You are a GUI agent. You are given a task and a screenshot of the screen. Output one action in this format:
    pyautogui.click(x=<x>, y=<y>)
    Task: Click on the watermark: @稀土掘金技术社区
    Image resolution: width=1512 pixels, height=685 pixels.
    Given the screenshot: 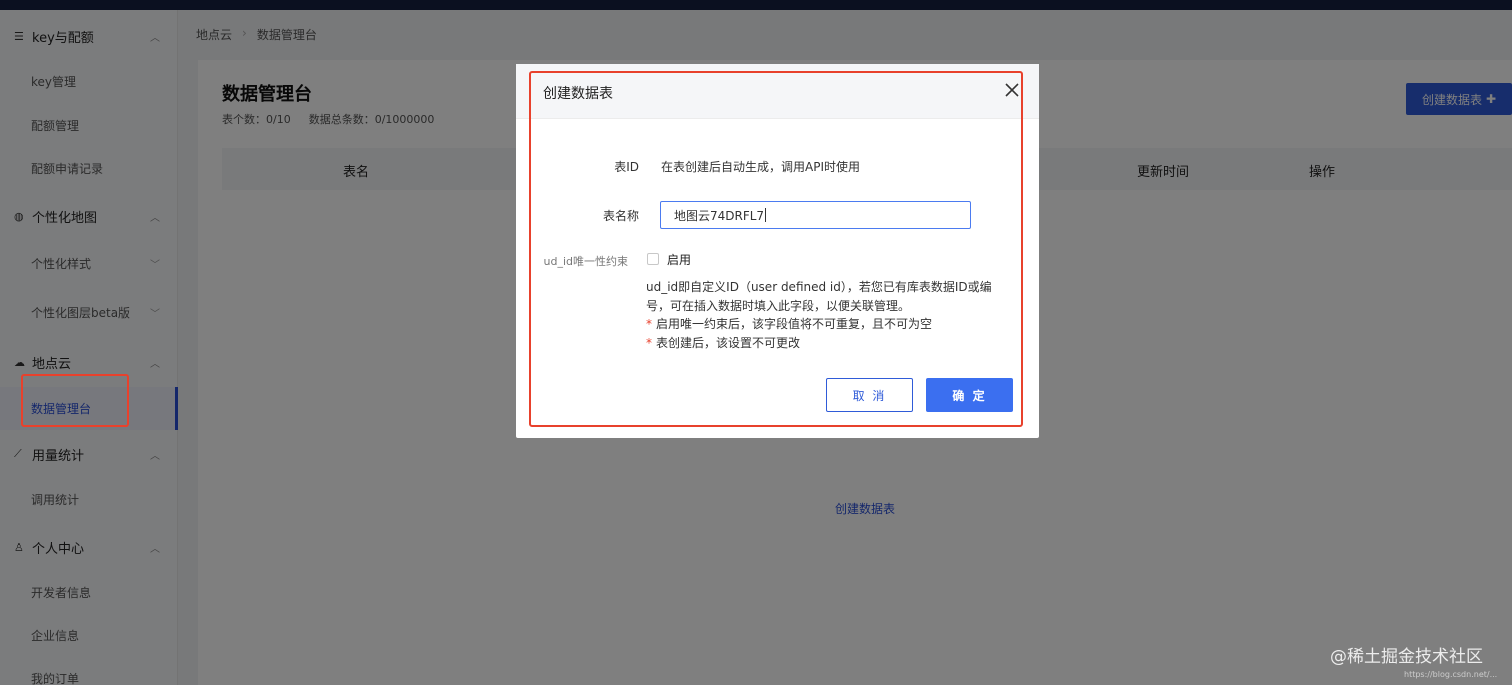 What is the action you would take?
    pyautogui.click(x=1406, y=657)
    